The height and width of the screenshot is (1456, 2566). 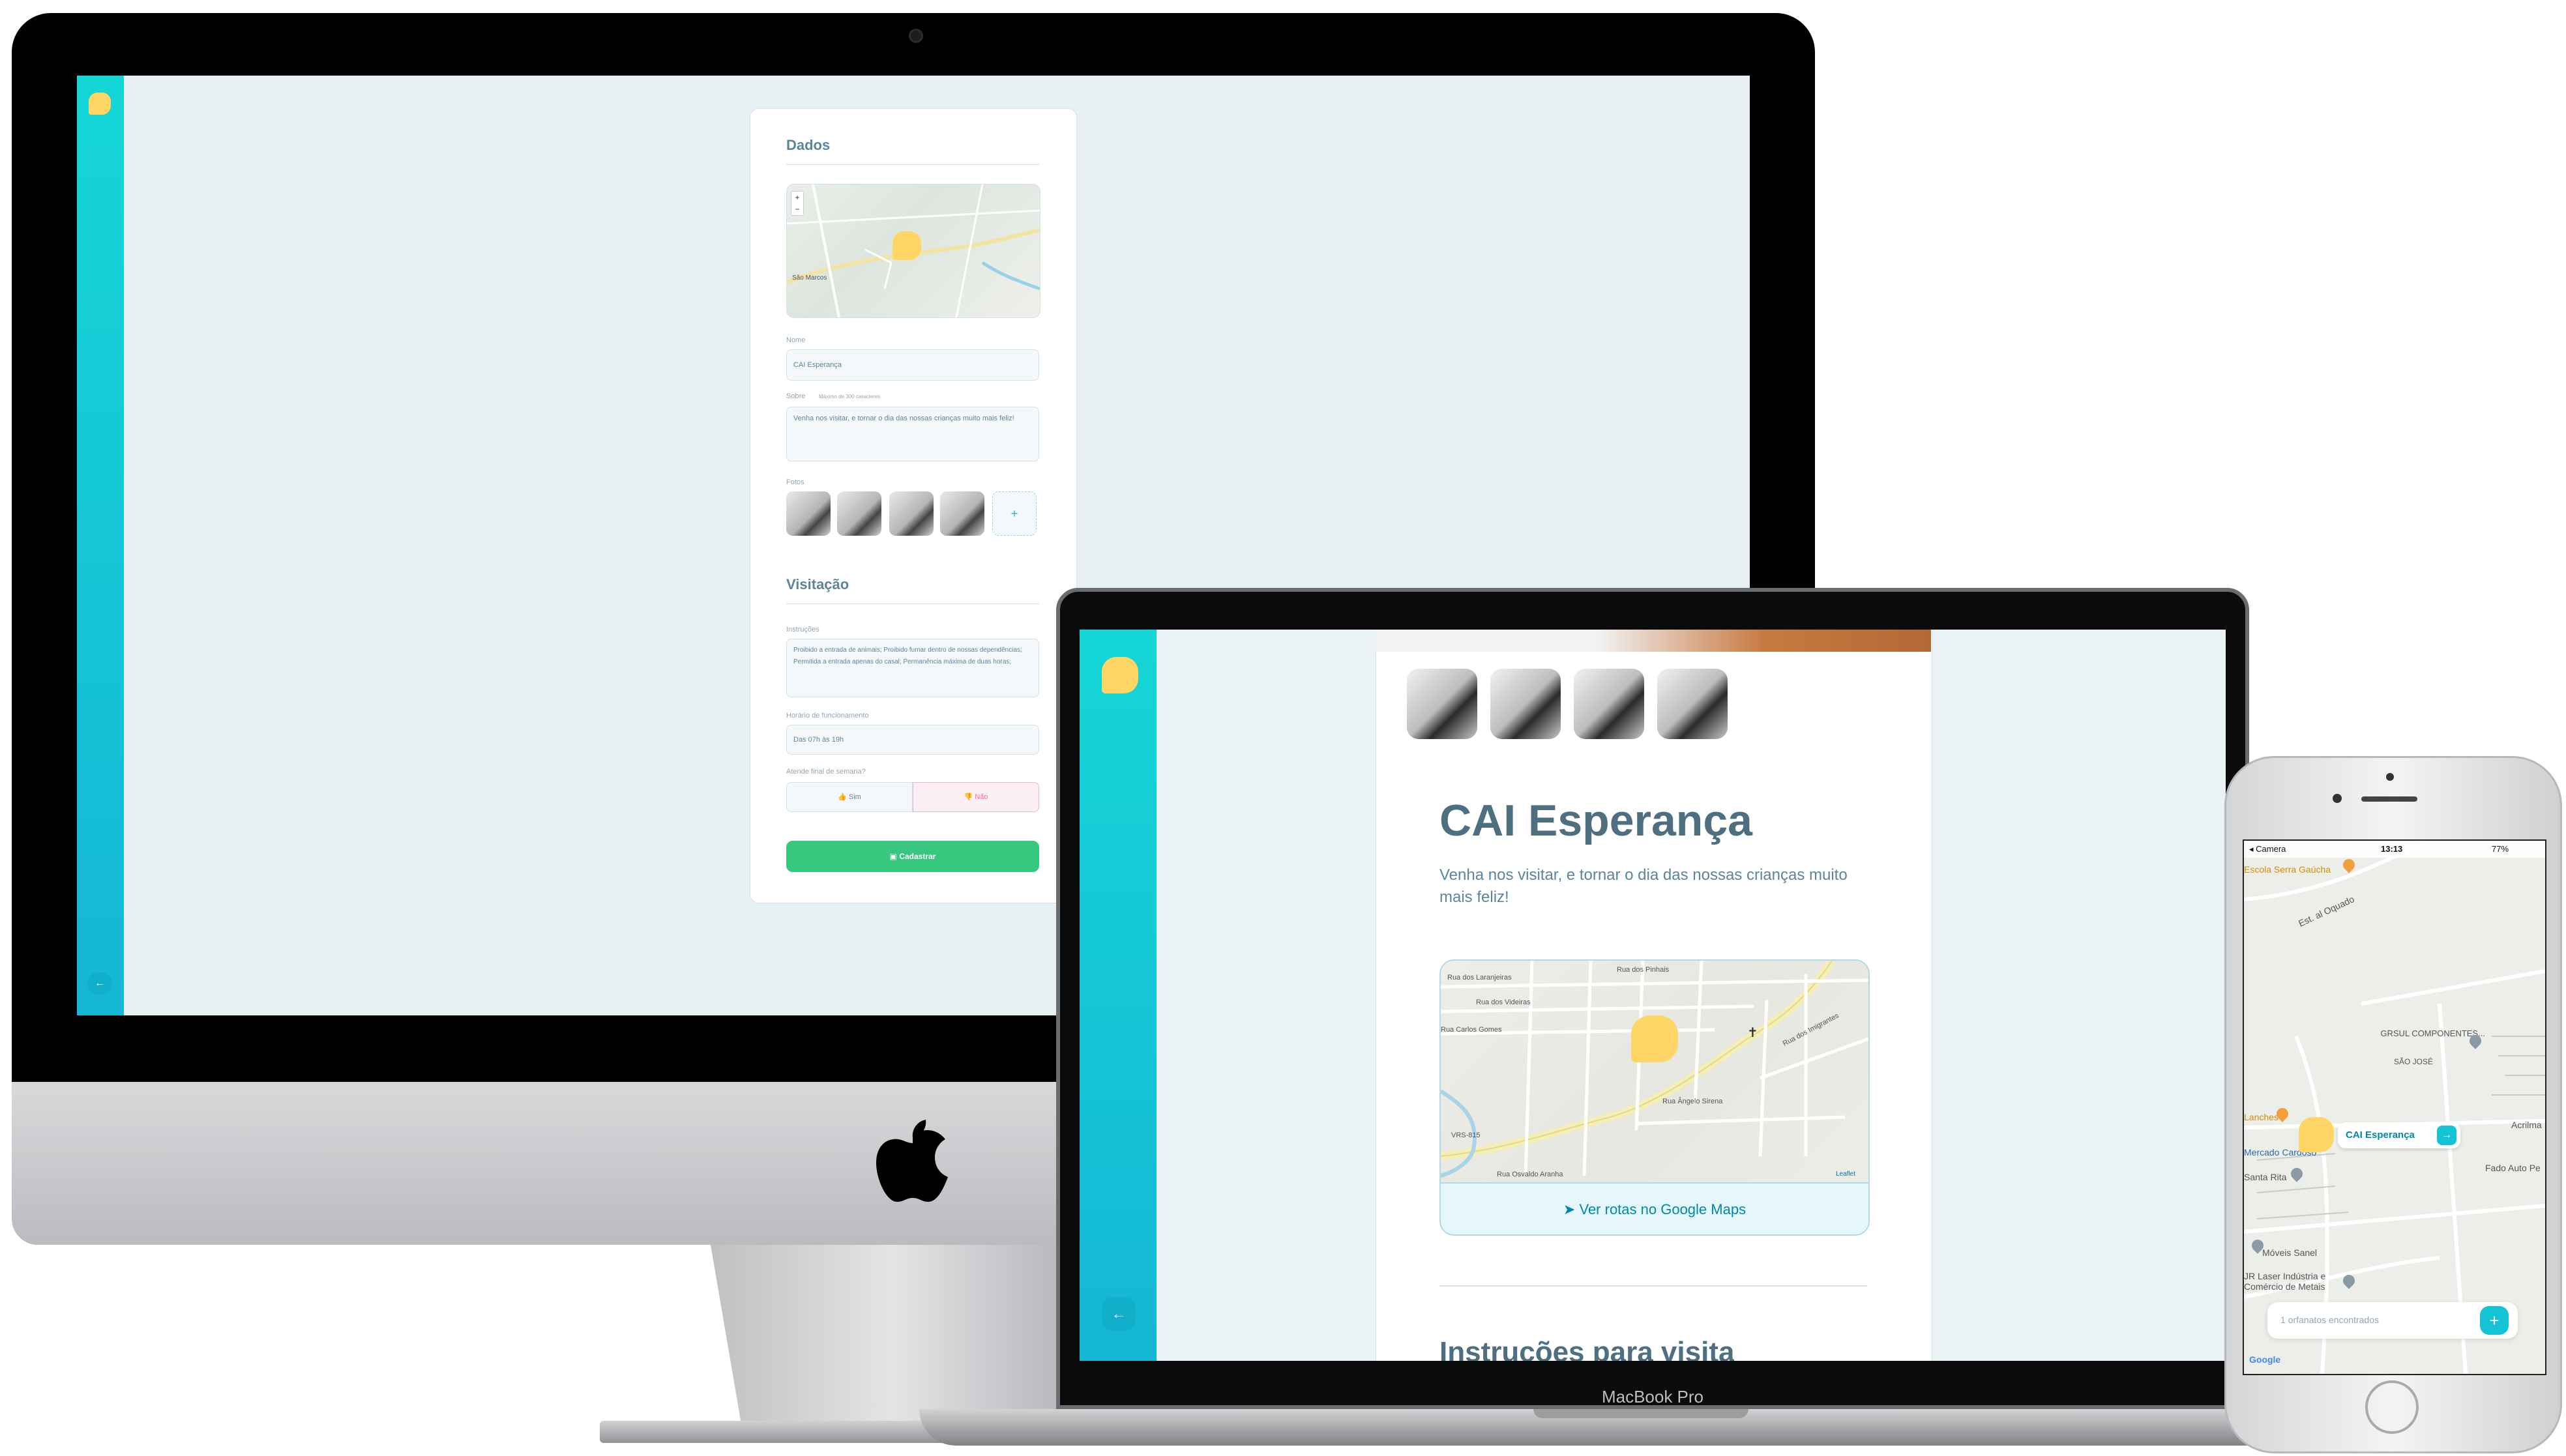 What do you see at coordinates (854, 797) in the screenshot?
I see `yes-label: Sim` at bounding box center [854, 797].